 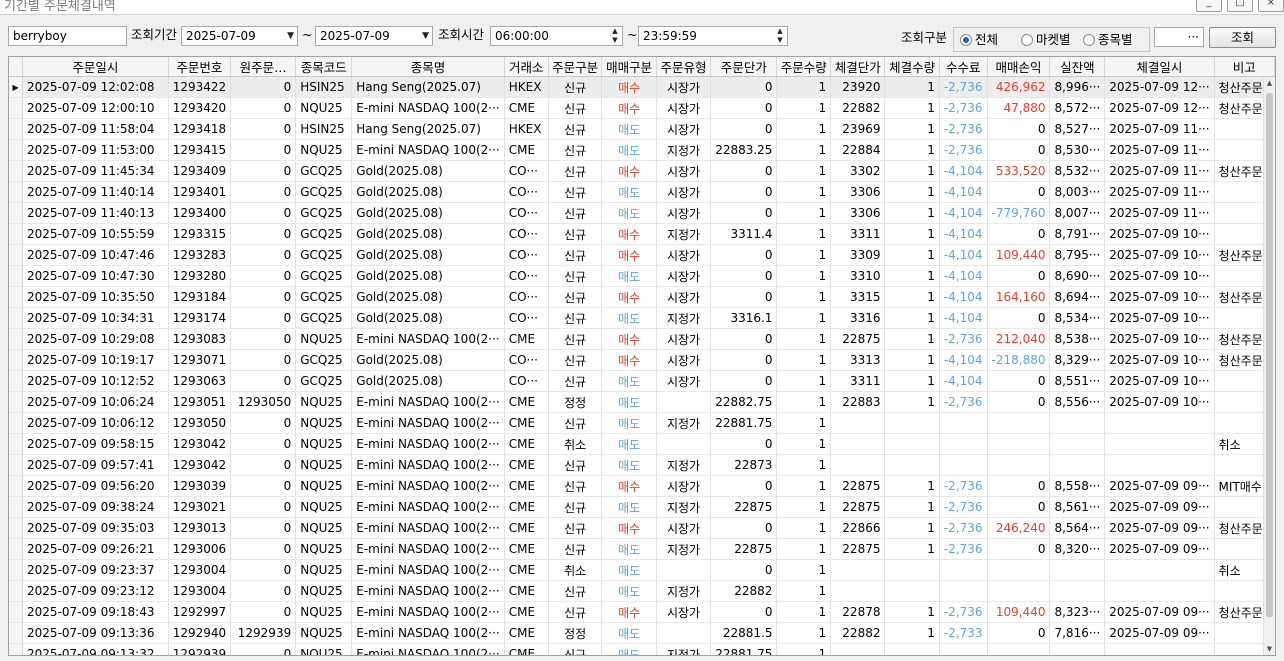 What do you see at coordinates (575, 67) in the screenshot?
I see `column-header: 주문구분` at bounding box center [575, 67].